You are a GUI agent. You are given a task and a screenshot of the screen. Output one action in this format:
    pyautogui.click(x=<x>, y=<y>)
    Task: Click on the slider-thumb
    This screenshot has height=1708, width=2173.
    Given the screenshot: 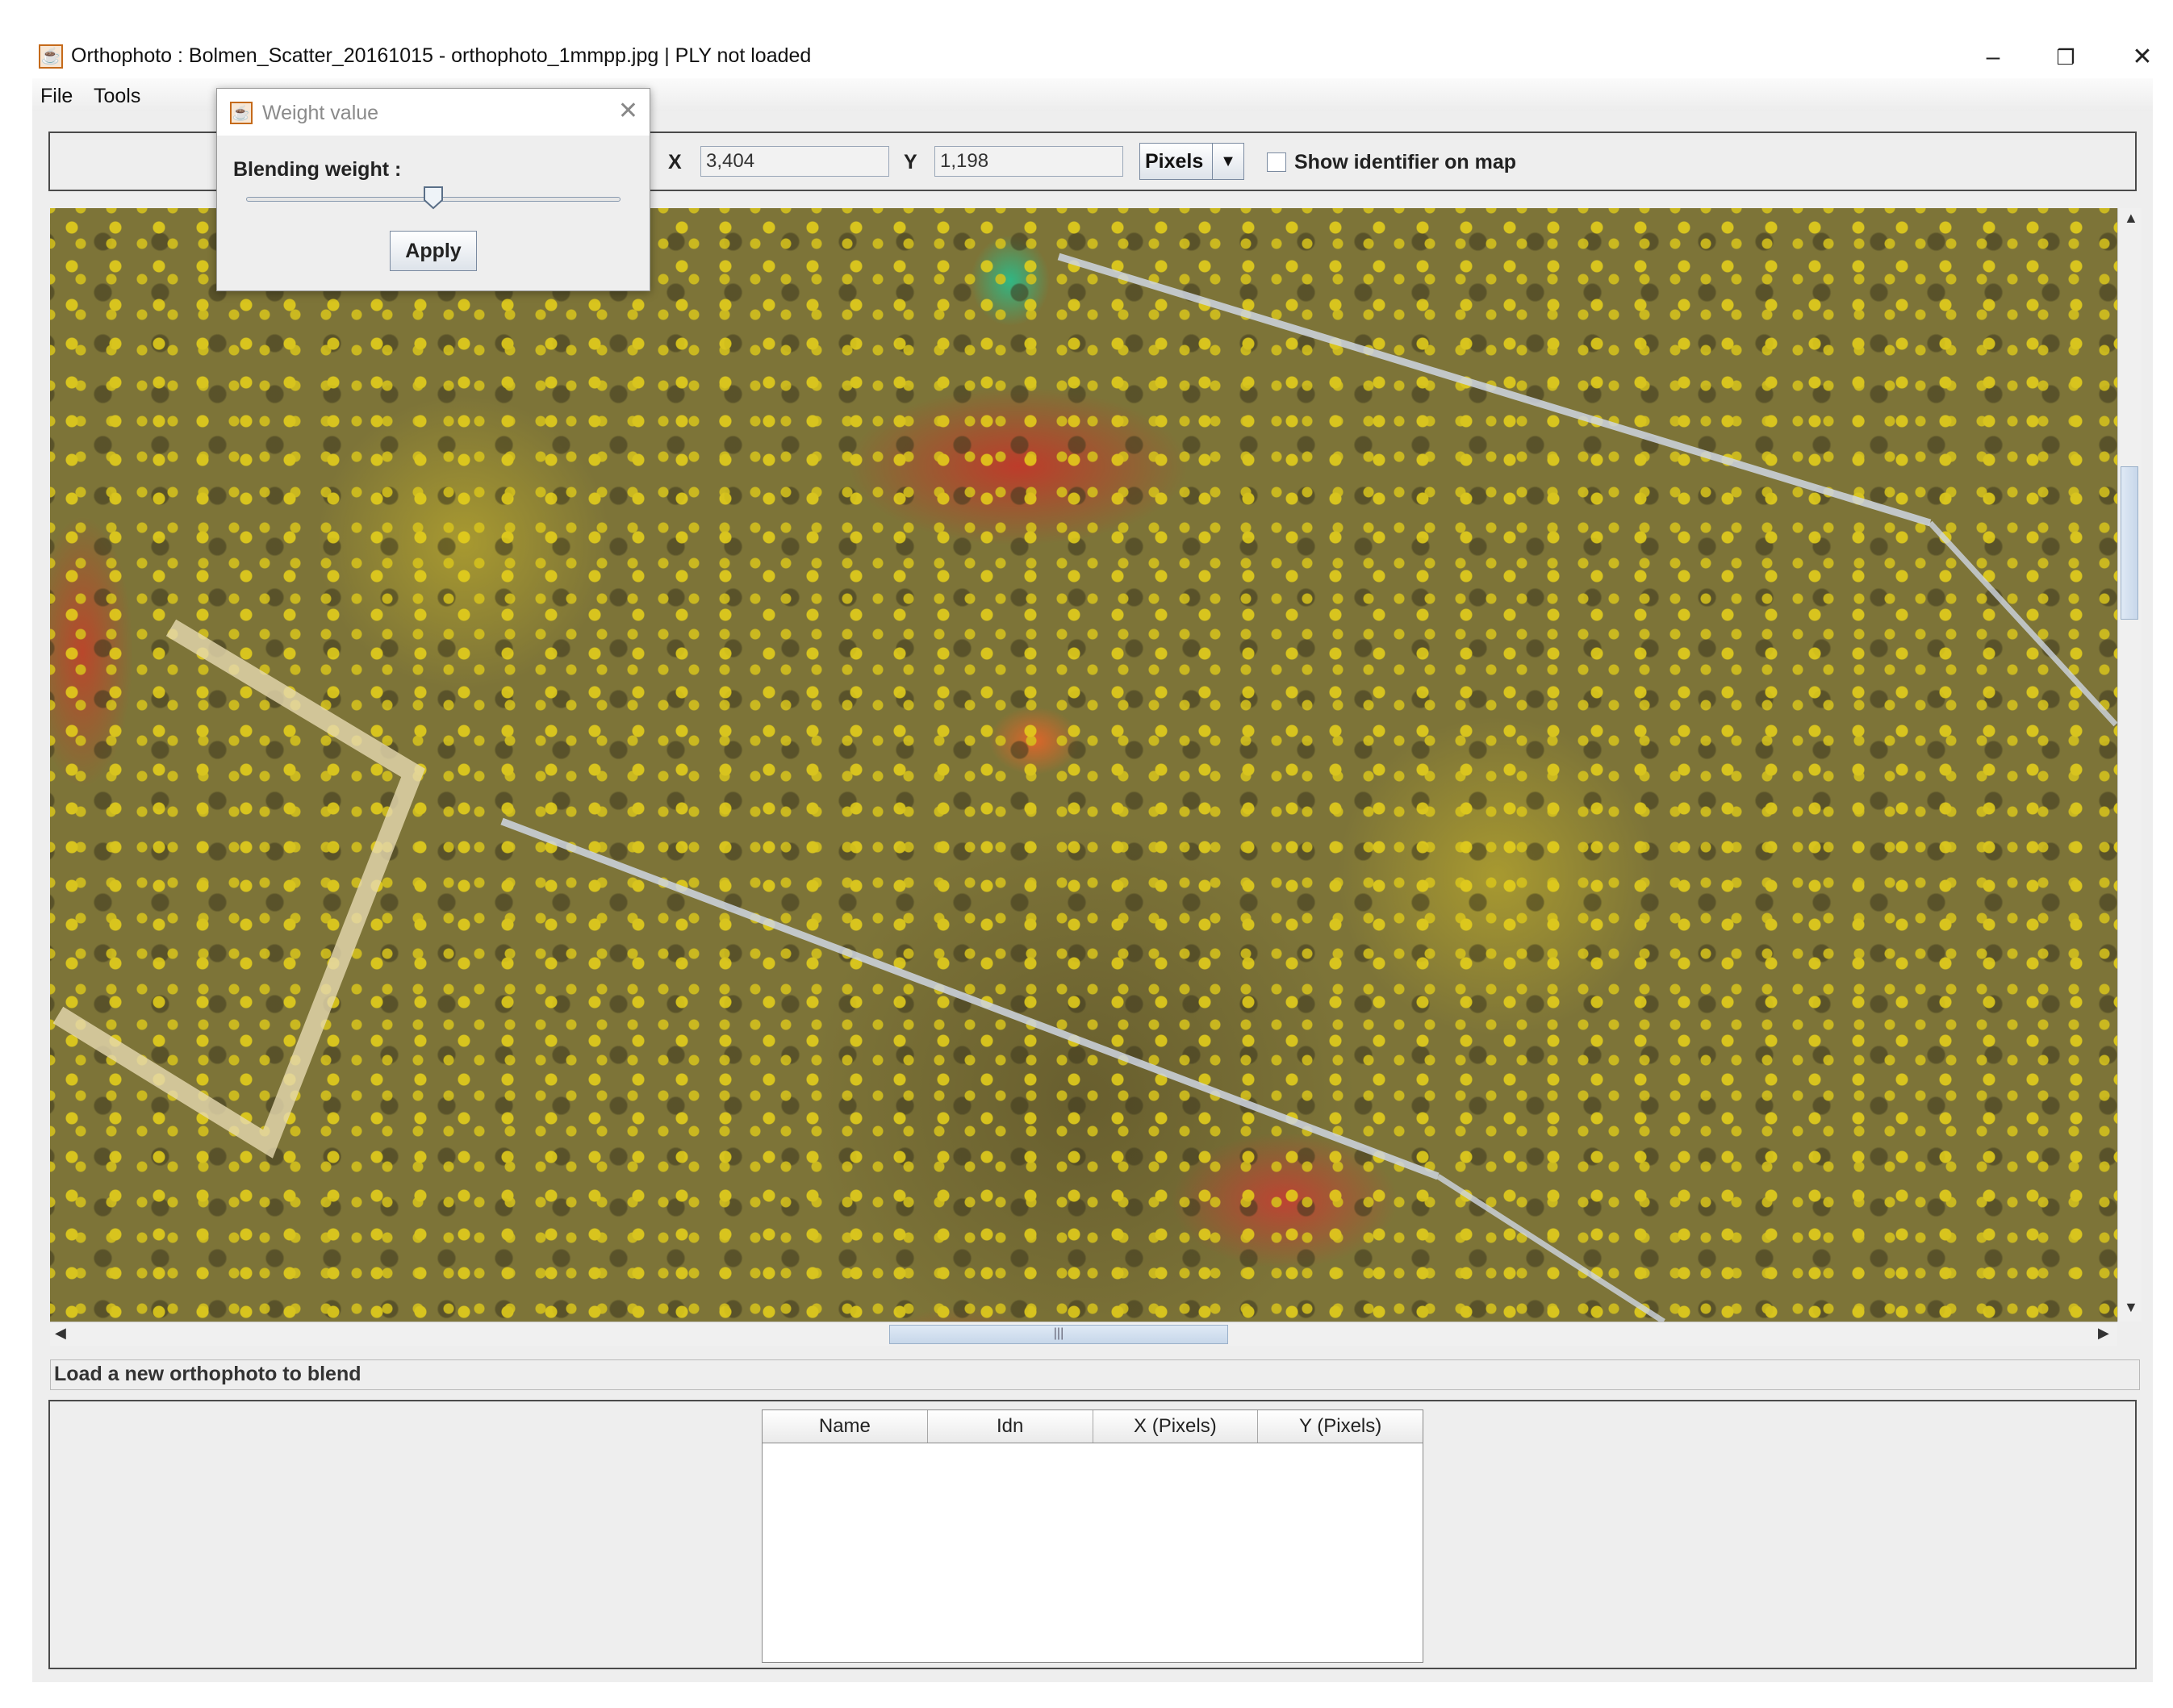 What is the action you would take?
    pyautogui.click(x=433, y=198)
    